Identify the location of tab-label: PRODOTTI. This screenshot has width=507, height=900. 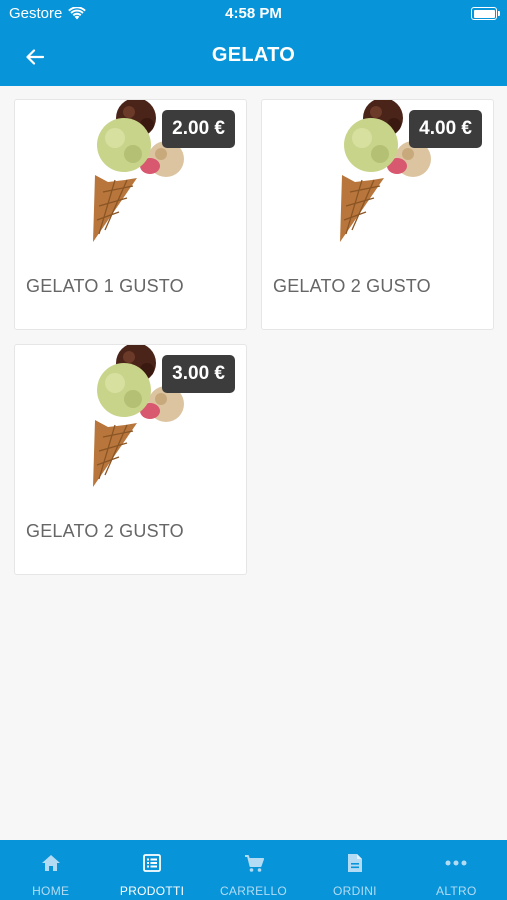
(152, 891).